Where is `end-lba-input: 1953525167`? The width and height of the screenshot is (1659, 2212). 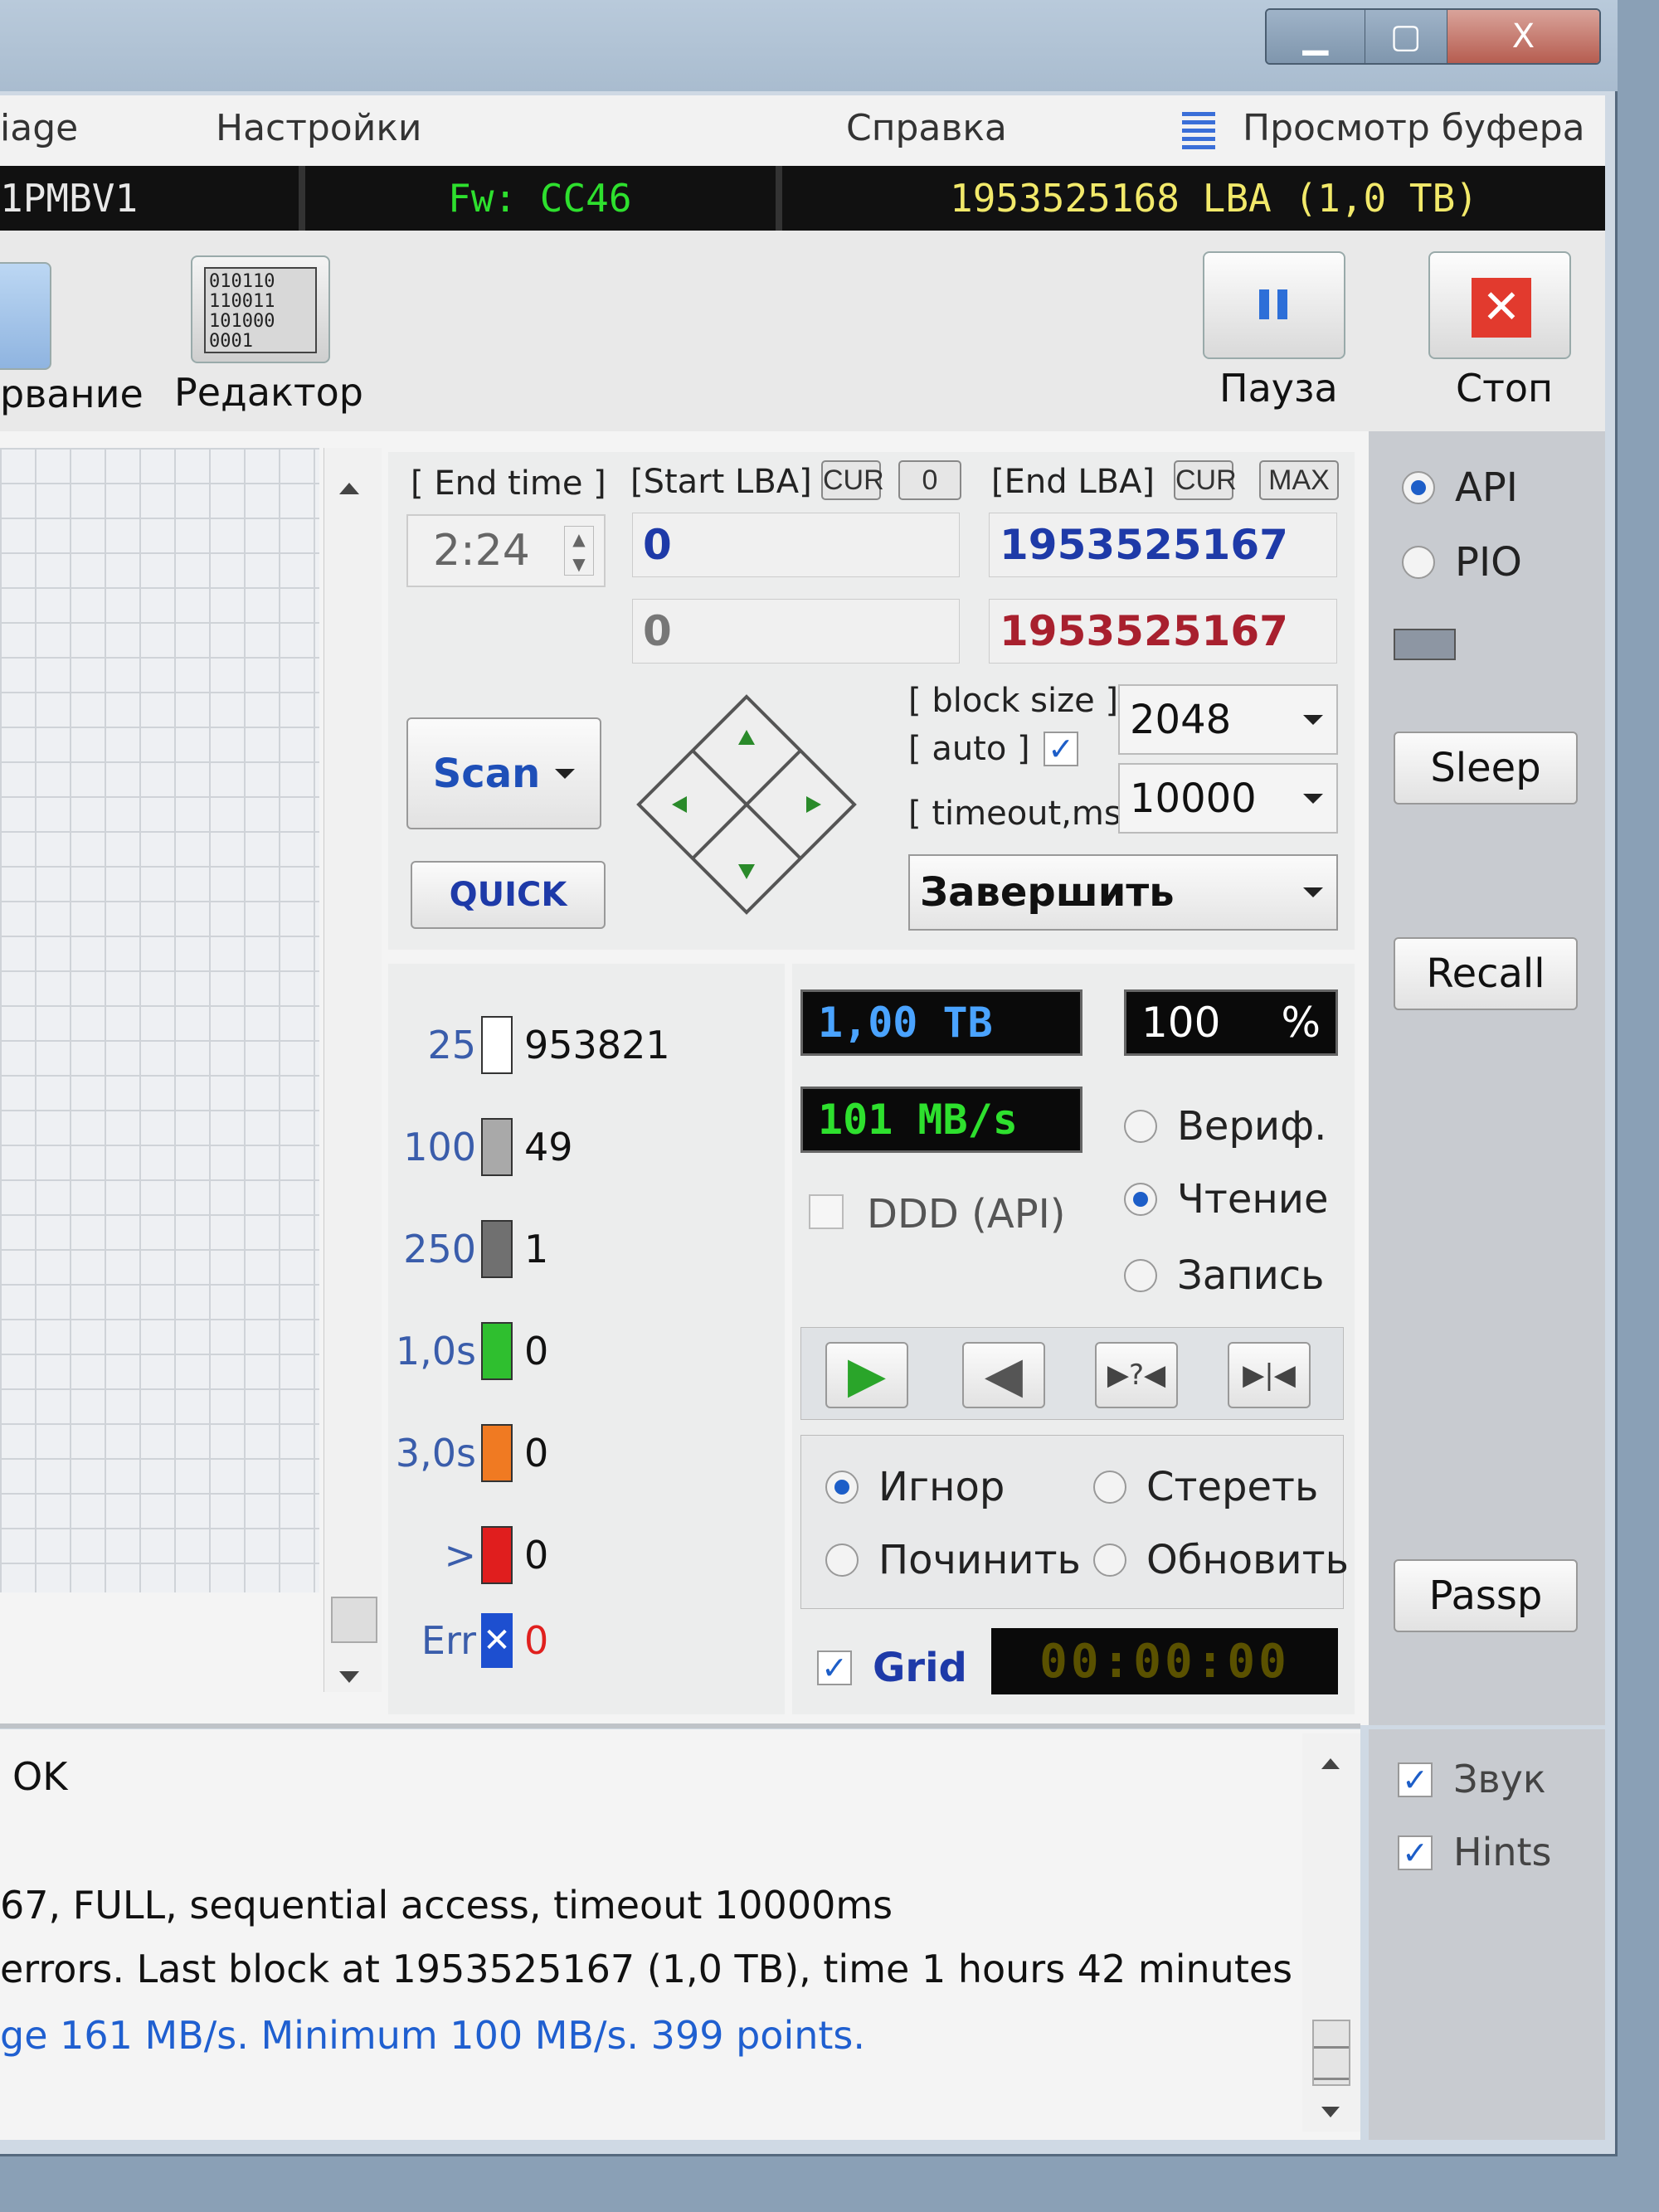 end-lba-input: 1953525167 is located at coordinates (1163, 545).